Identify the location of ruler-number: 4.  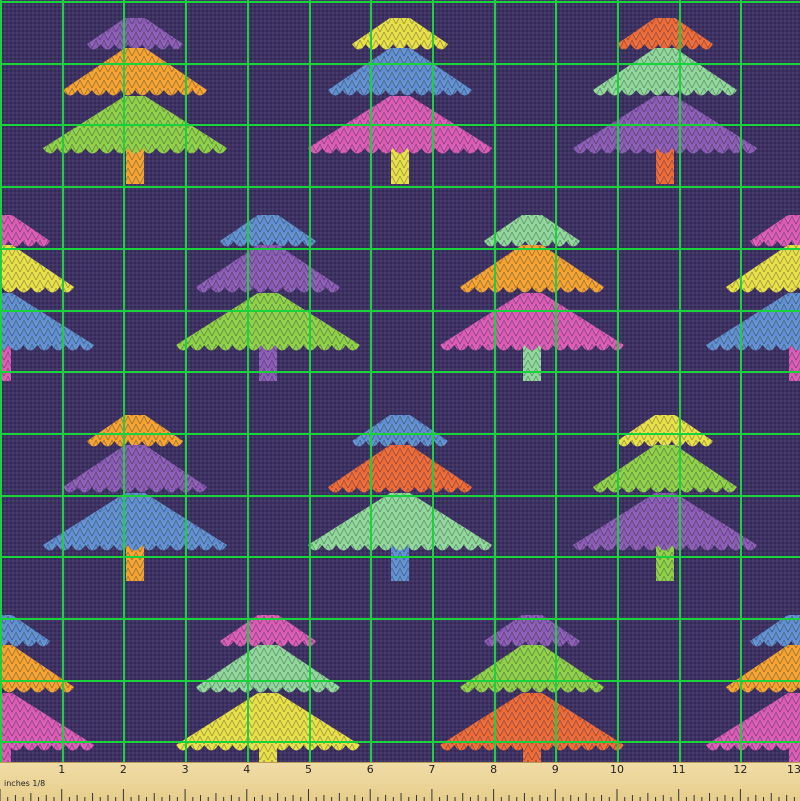
(247, 769).